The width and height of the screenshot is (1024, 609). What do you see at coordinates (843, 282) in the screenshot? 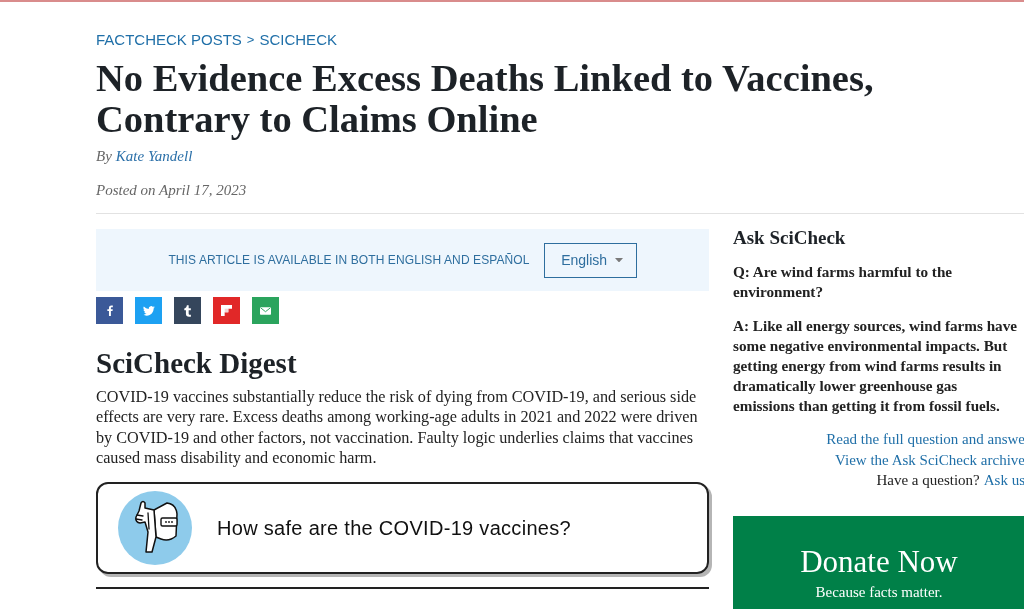
I see `question-text: Q: Are wind farms harmful to the environment?` at bounding box center [843, 282].